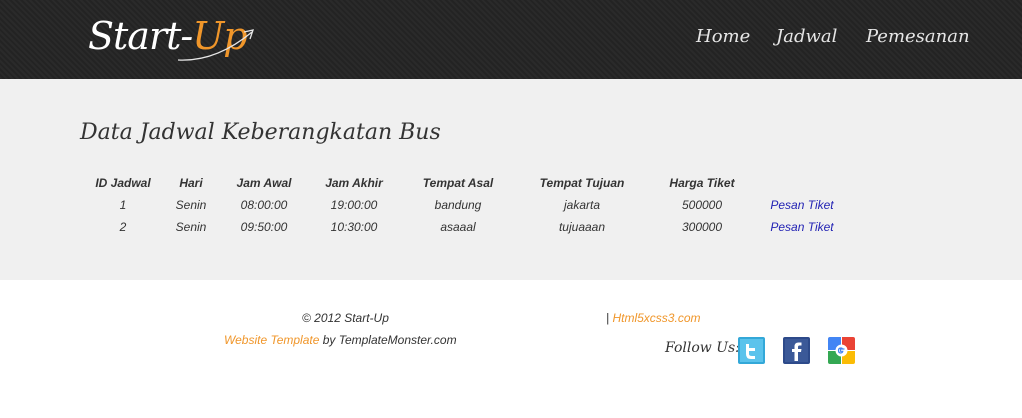 The width and height of the screenshot is (1022, 418). What do you see at coordinates (702, 205) in the screenshot?
I see `cell-price: 500000` at bounding box center [702, 205].